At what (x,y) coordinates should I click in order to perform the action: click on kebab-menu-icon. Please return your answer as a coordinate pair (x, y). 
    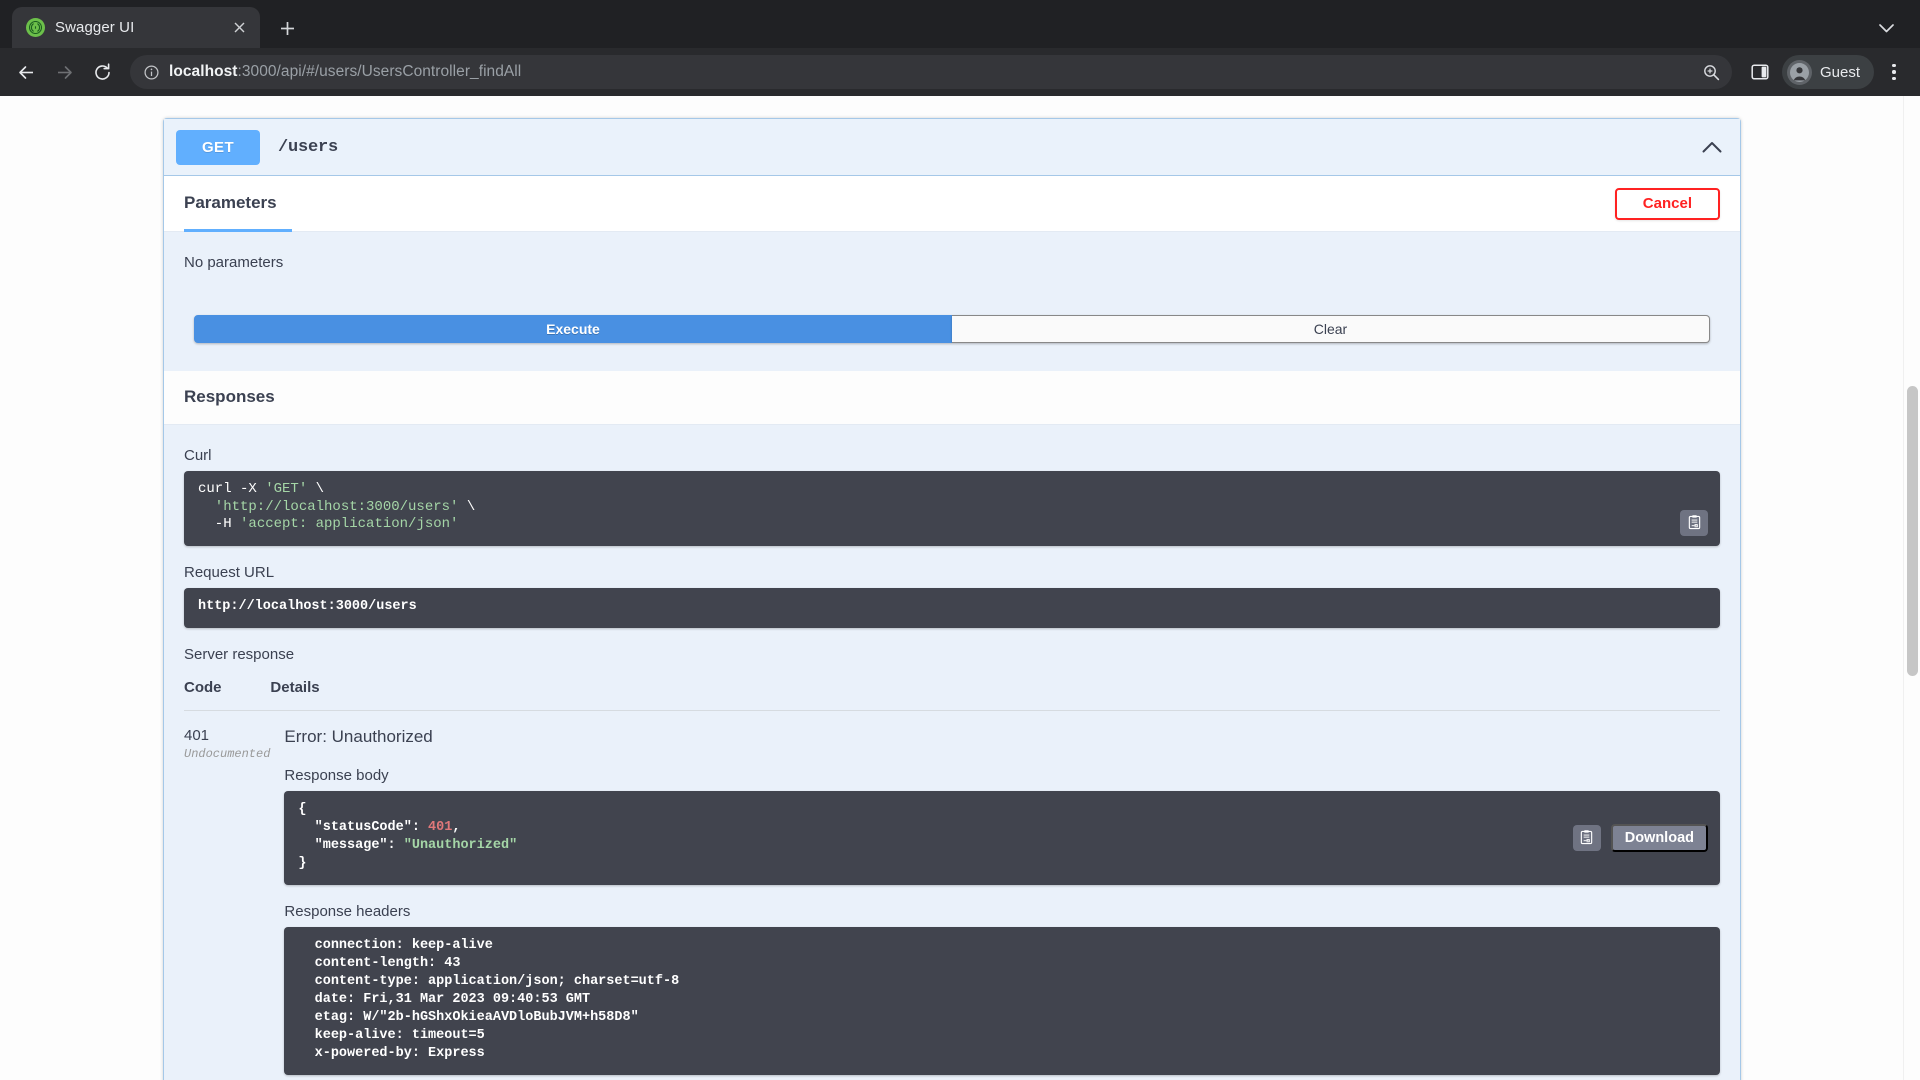
    Looking at the image, I should click on (1894, 72).